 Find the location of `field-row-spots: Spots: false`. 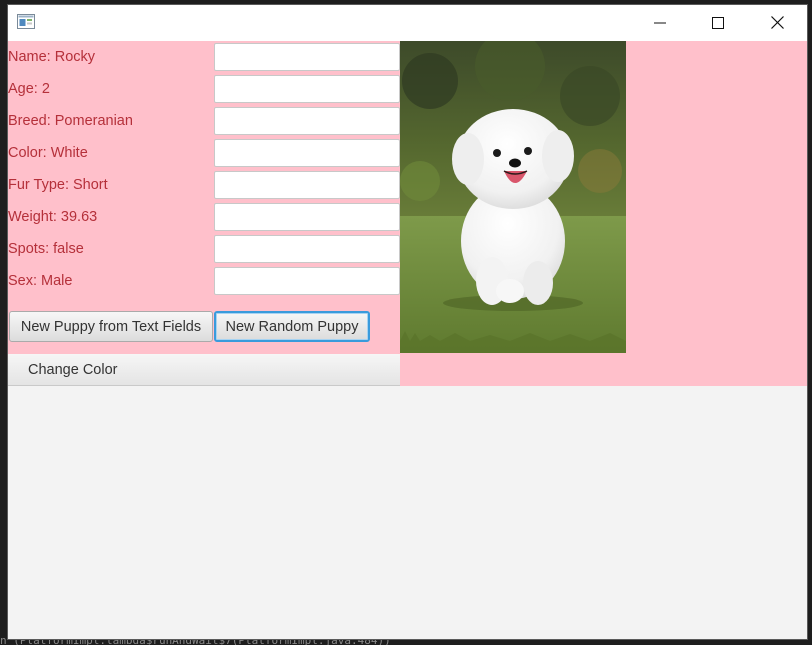

field-row-spots: Spots: false is located at coordinates (204, 249).